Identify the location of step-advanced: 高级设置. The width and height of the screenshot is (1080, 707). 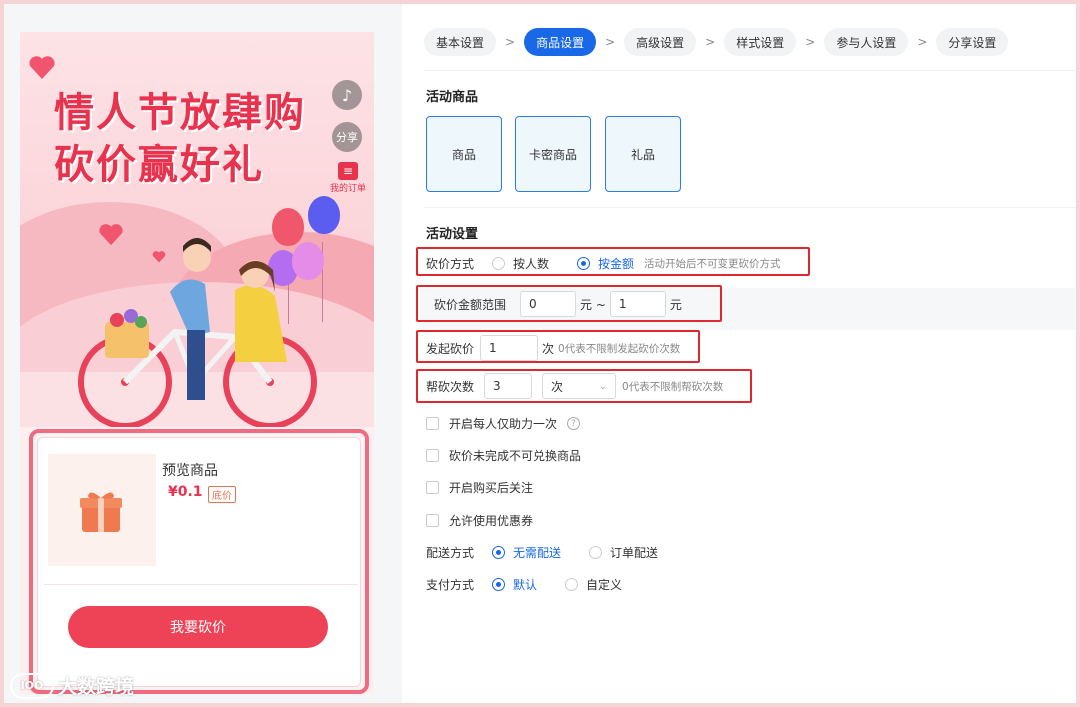
(660, 42).